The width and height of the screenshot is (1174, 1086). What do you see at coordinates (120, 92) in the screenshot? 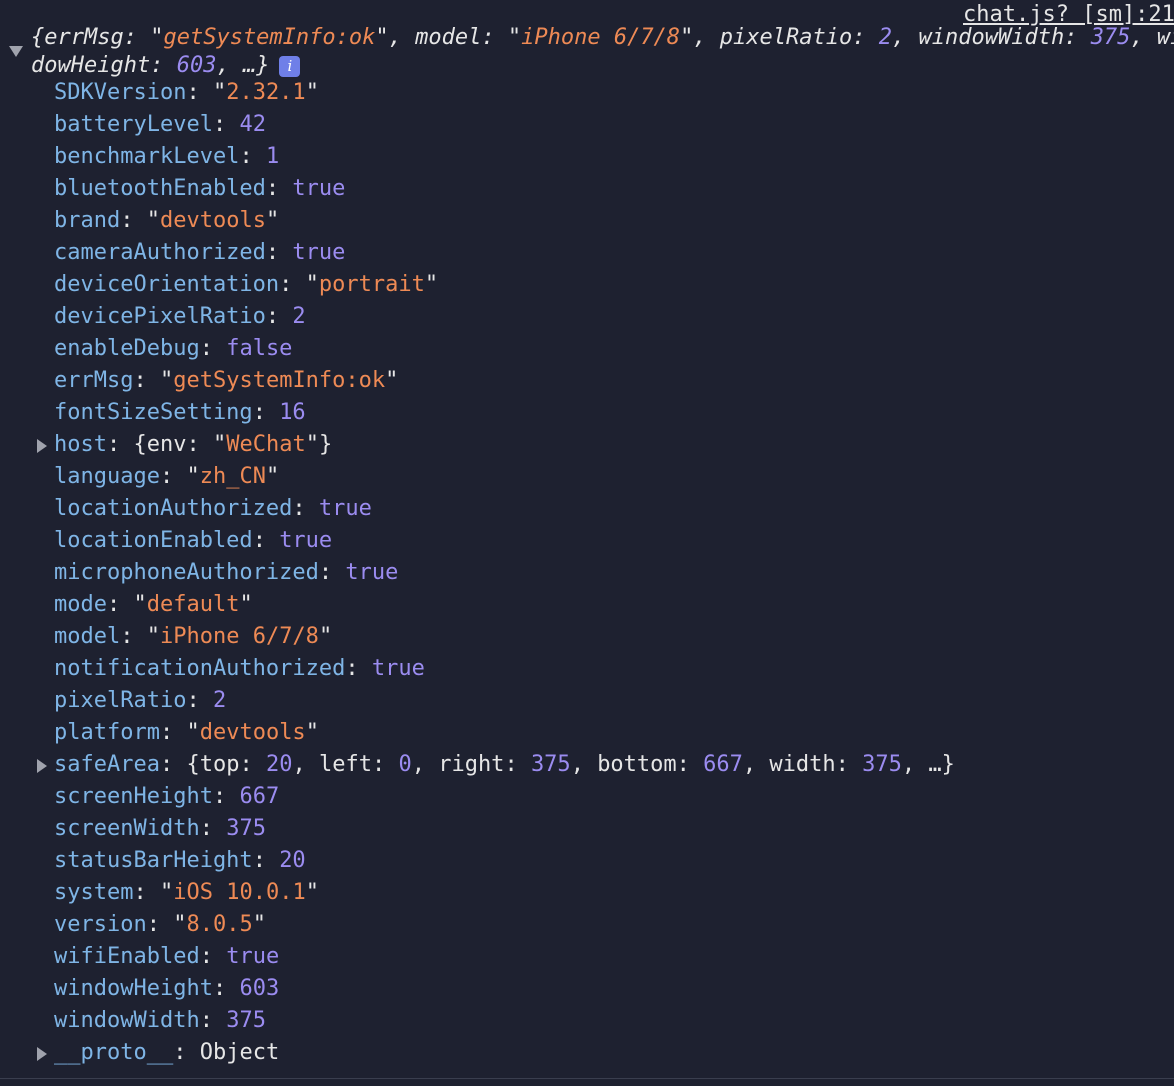
I see `property-key: SDKVersion` at bounding box center [120, 92].